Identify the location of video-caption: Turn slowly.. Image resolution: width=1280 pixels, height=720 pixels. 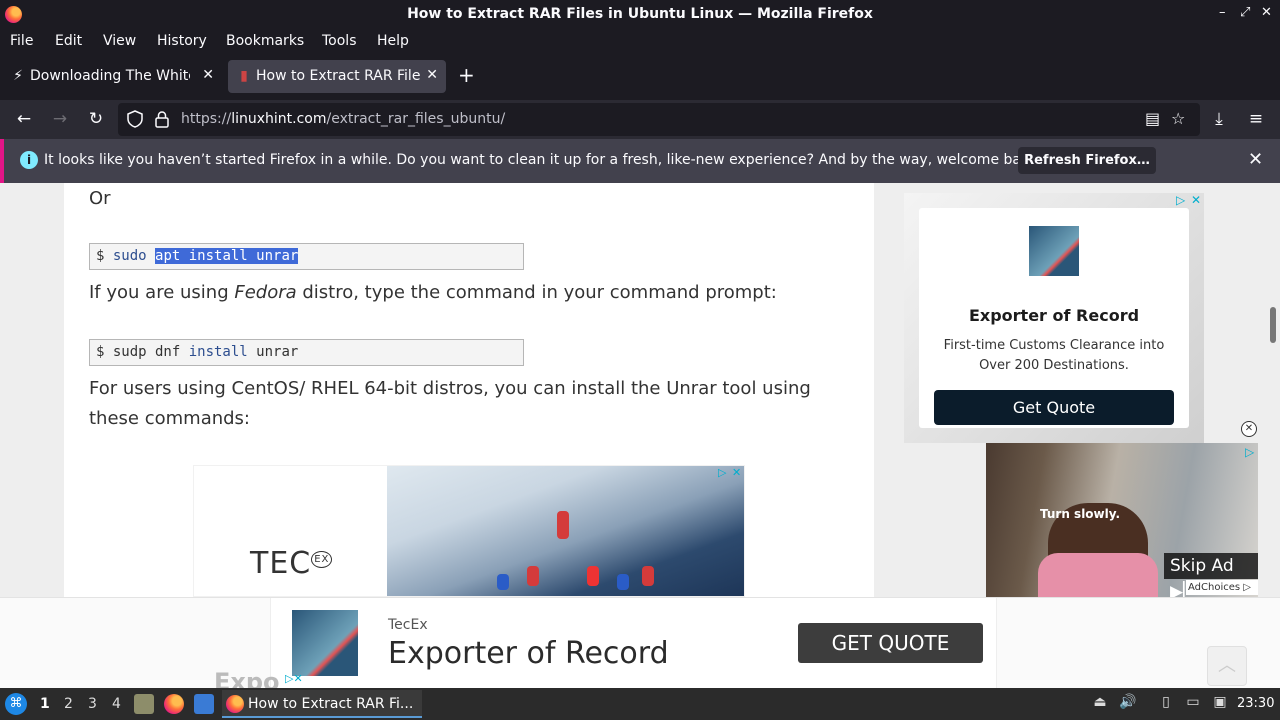
(1080, 514).